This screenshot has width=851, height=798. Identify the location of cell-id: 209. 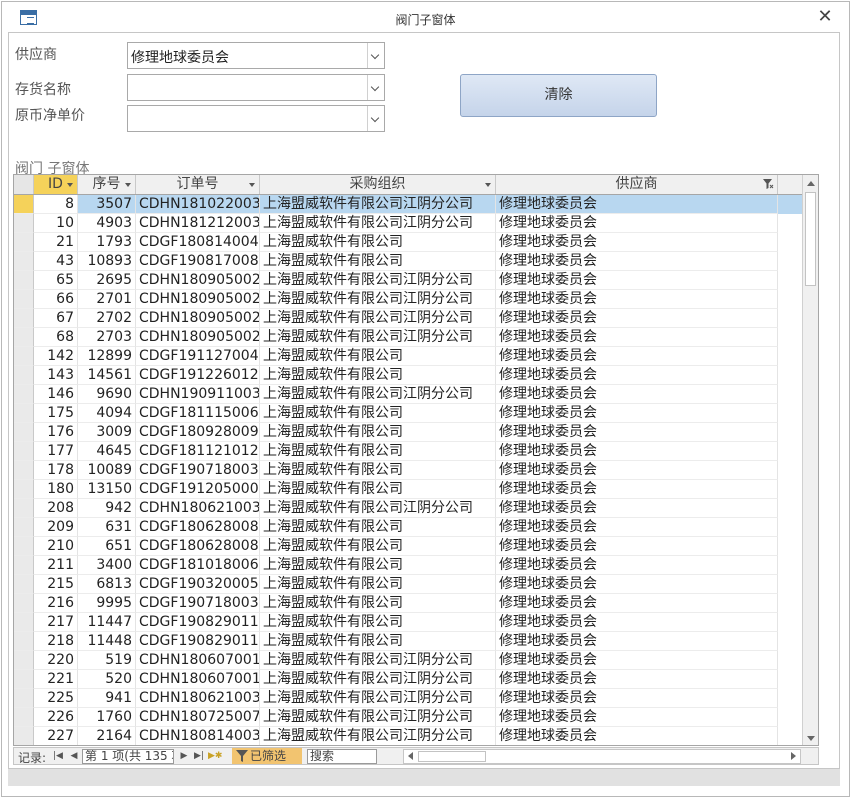
(56, 527).